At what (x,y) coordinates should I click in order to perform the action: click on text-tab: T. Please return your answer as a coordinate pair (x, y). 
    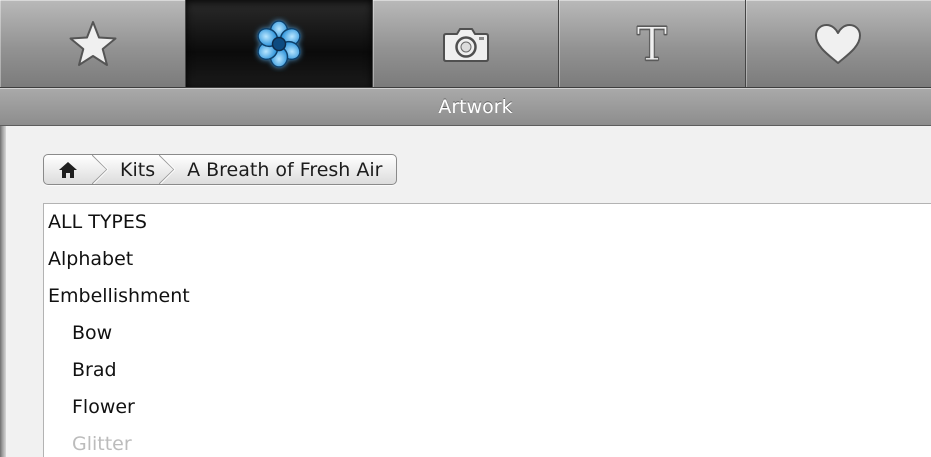
    Looking at the image, I should click on (652, 43).